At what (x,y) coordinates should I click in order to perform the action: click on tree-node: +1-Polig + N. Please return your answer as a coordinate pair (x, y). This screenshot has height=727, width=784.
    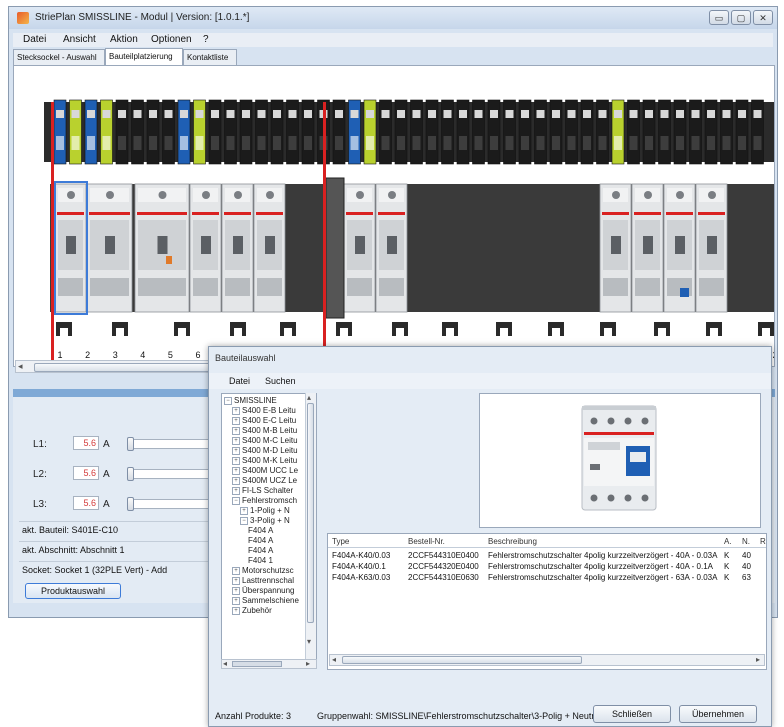
    Looking at the image, I should click on (261, 511).